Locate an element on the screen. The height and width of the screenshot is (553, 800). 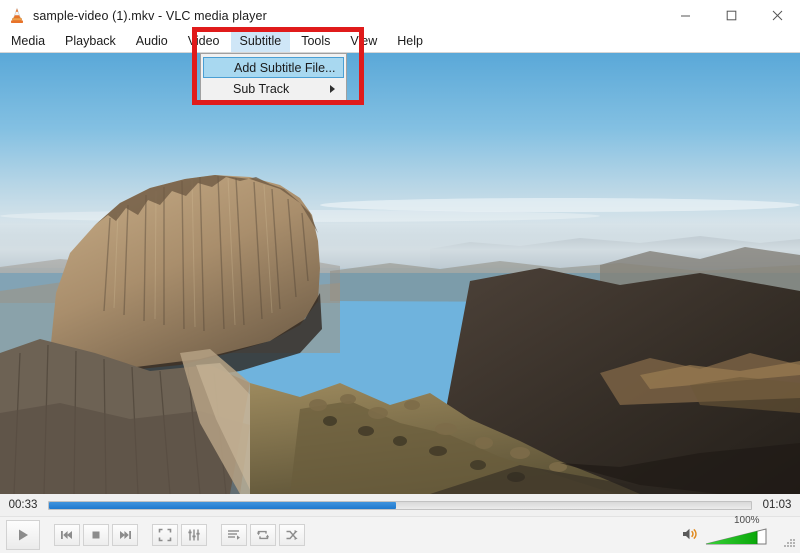
menu-item-playback: Playback is located at coordinates (90, 41).